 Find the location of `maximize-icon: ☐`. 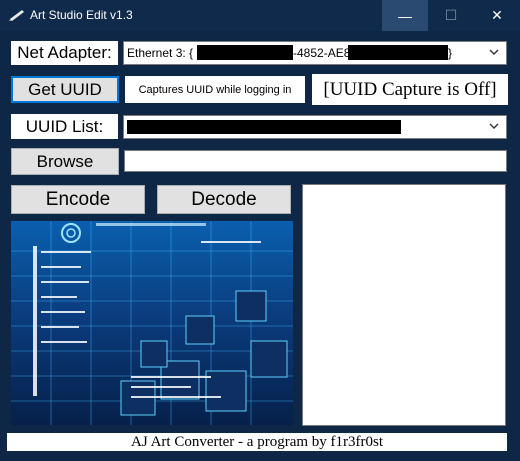

maximize-icon: ☐ is located at coordinates (451, 15).